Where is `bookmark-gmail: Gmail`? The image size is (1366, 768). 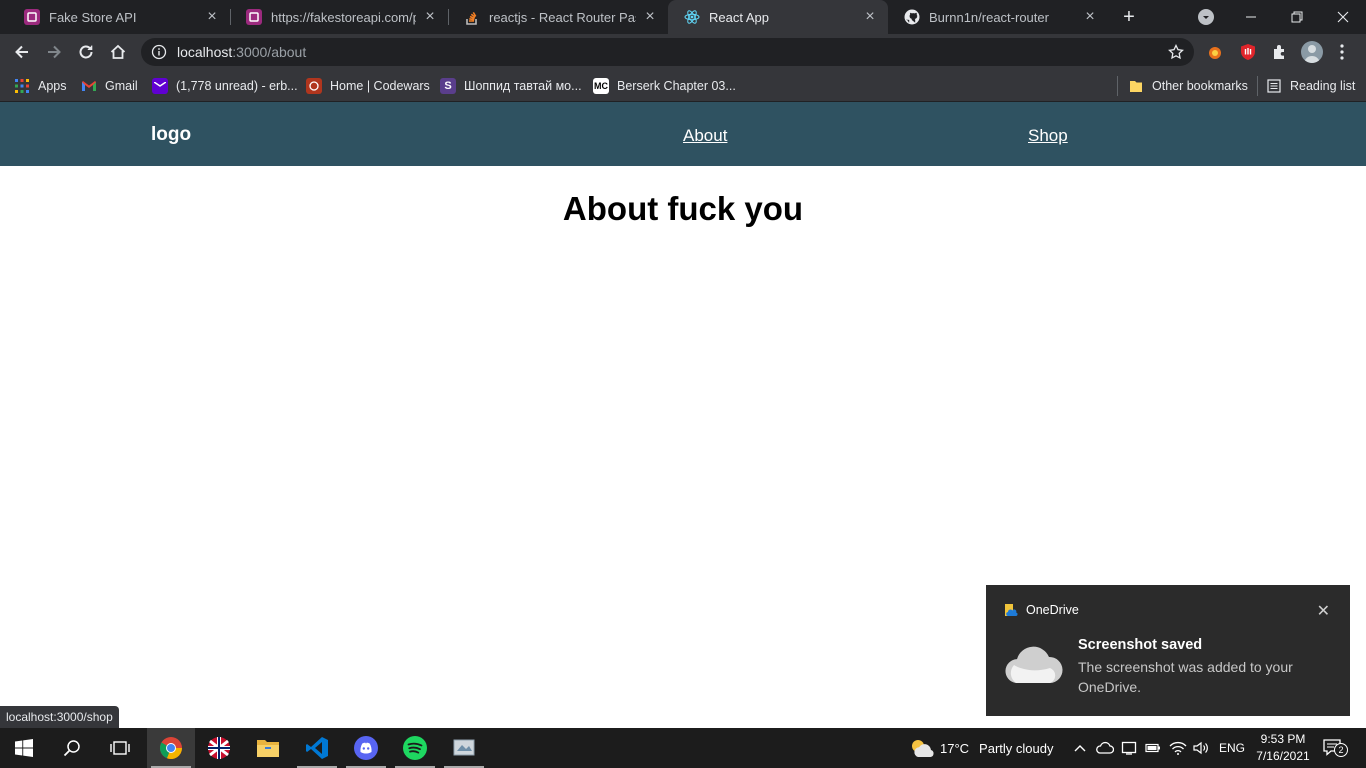
bookmark-gmail: Gmail is located at coordinates (109, 86).